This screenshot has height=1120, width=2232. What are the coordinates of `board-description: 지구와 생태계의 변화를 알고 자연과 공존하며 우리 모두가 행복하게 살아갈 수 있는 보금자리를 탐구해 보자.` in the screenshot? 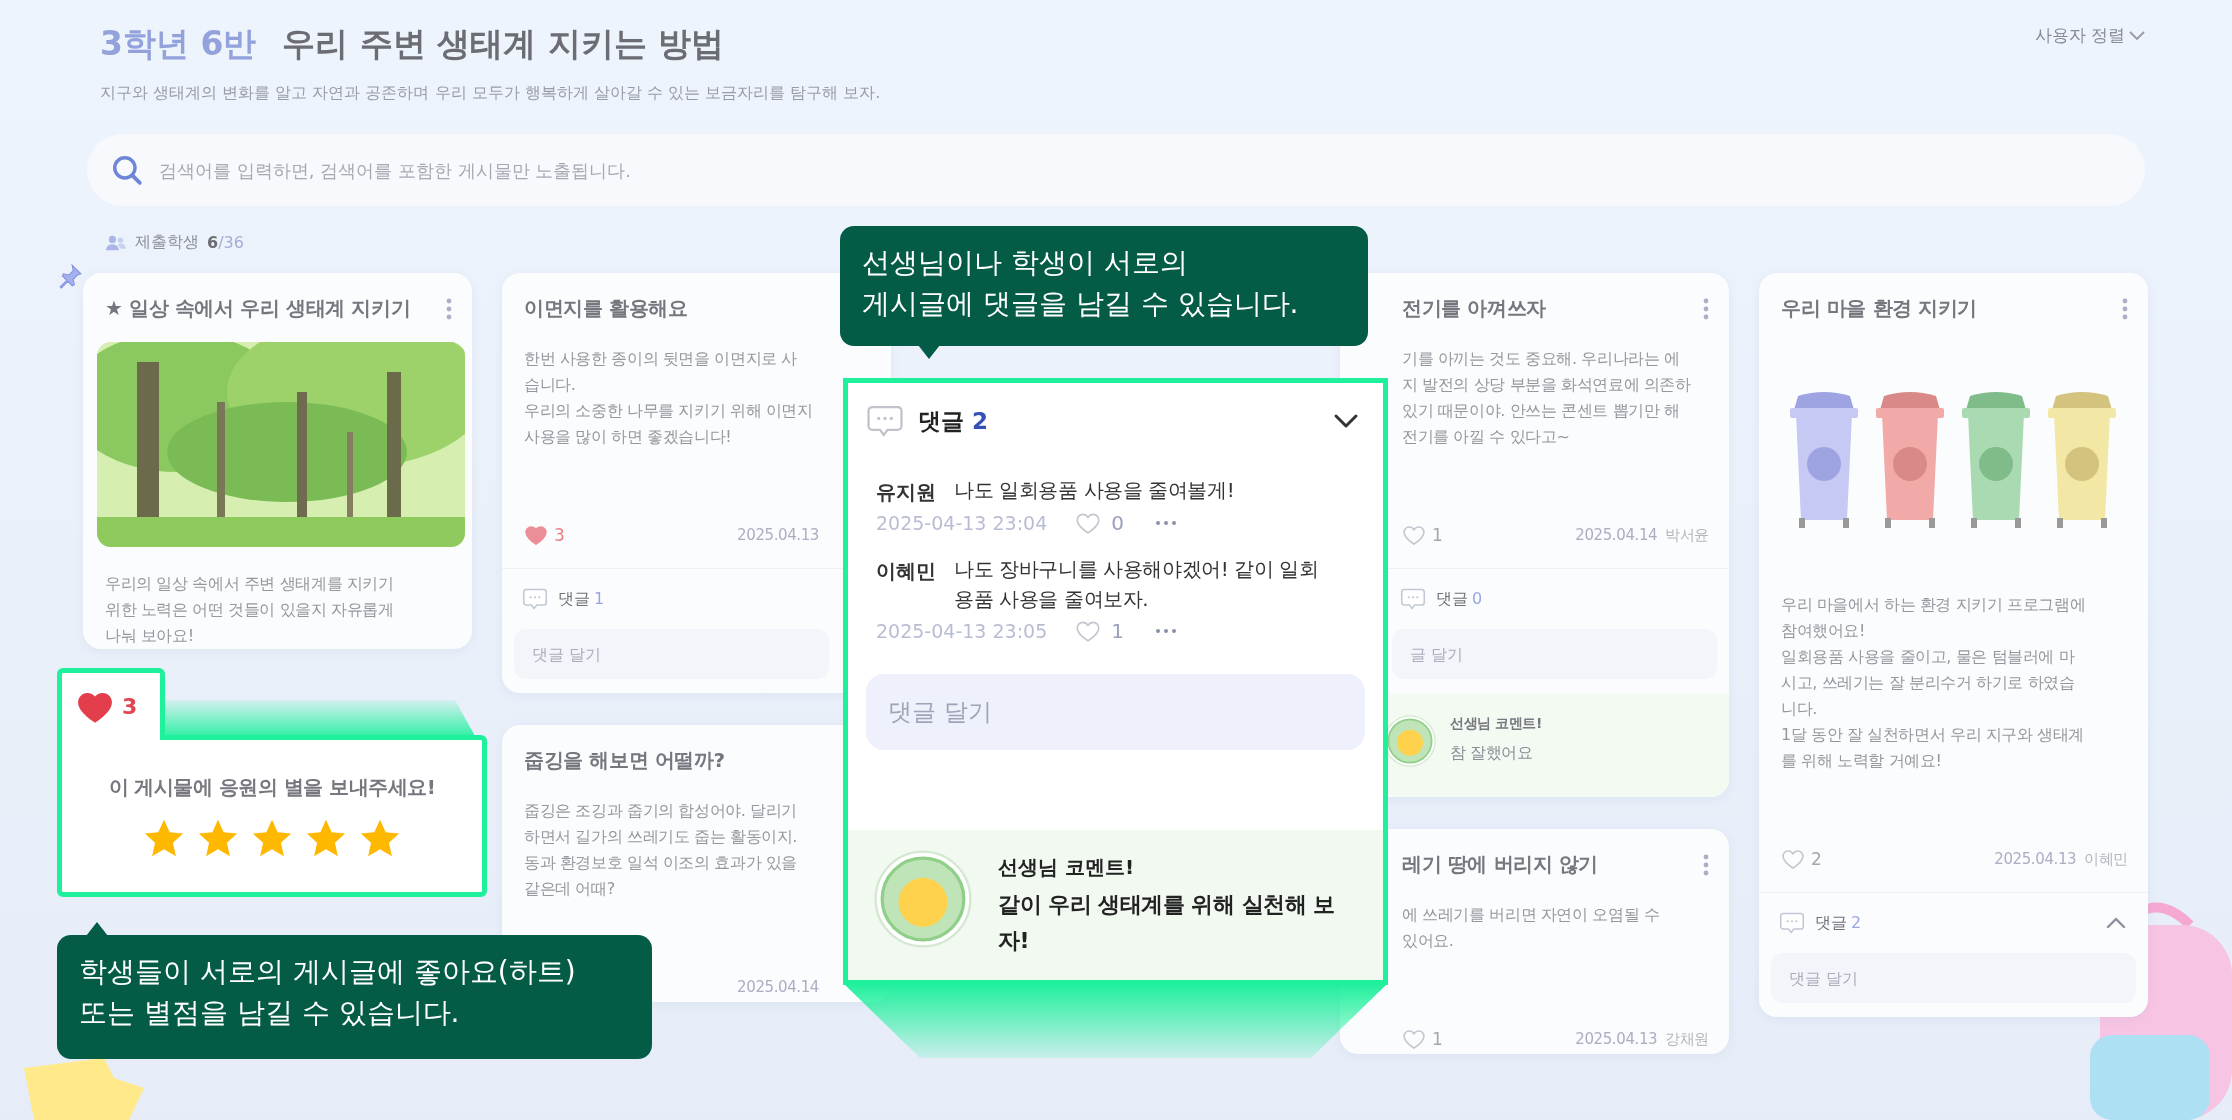 It's located at (491, 93).